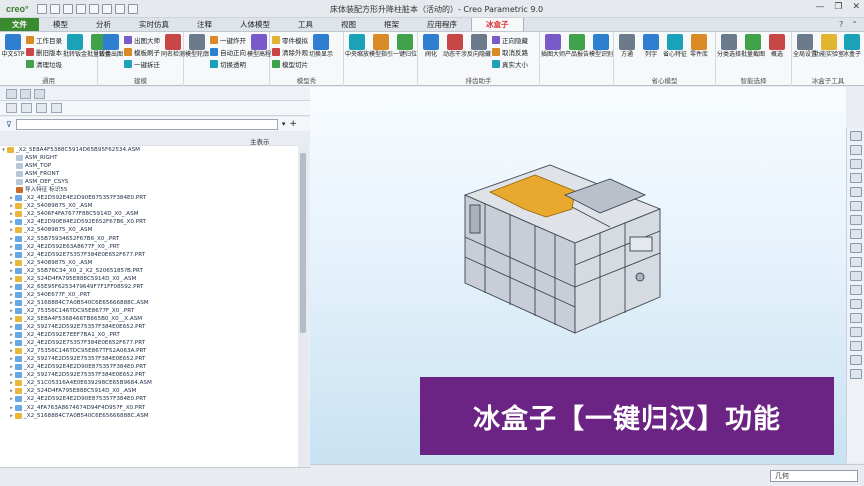 The height and width of the screenshot is (486, 864). What do you see at coordinates (103, 24) in the screenshot?
I see `tab-analysis: 分析` at bounding box center [103, 24].